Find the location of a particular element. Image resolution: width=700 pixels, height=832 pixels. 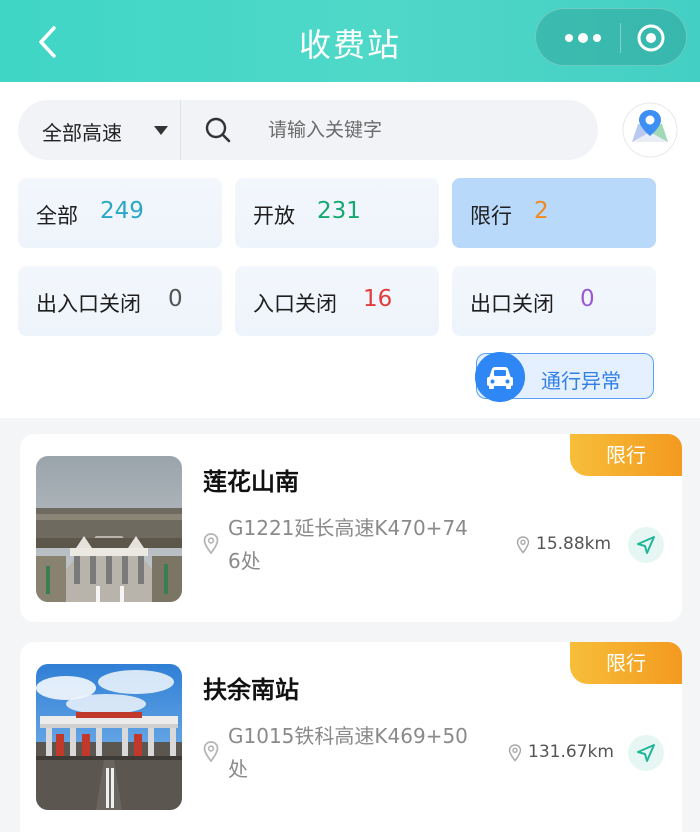

mini-program-capsule is located at coordinates (611, 37).